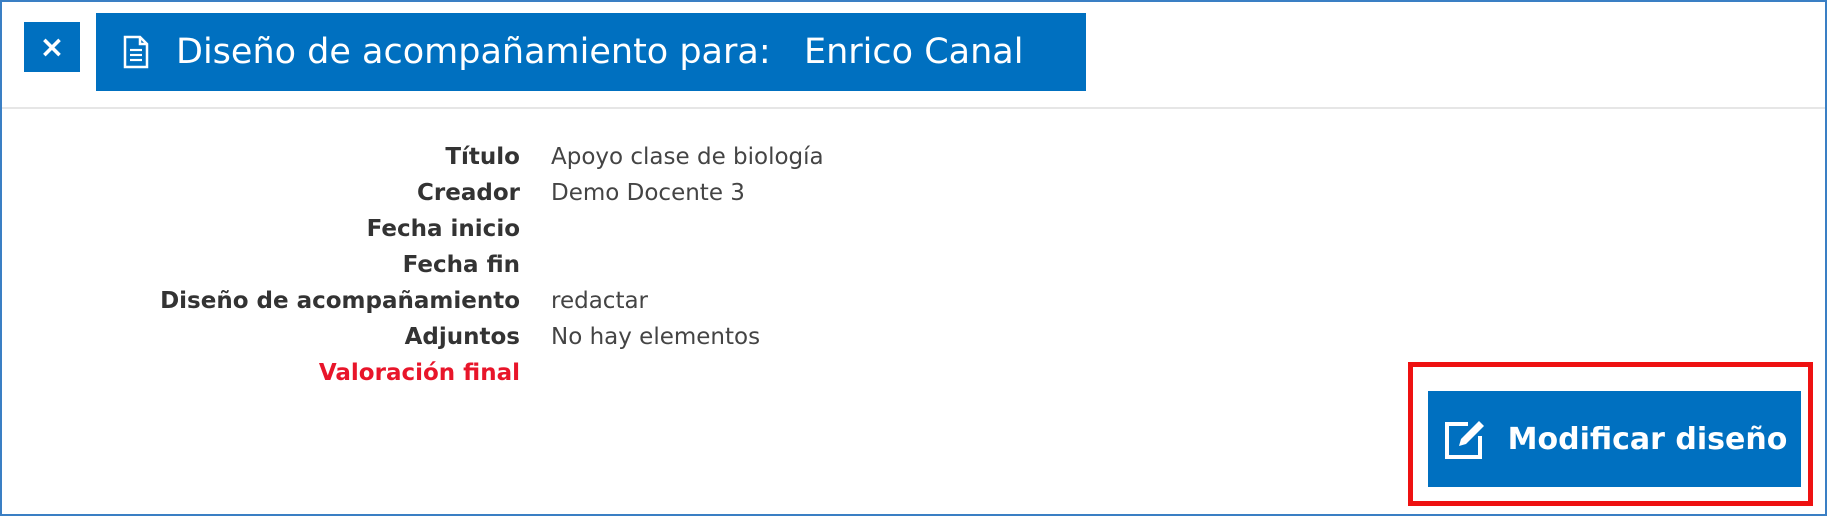 The image size is (1827, 516). What do you see at coordinates (461, 265) in the screenshot?
I see `detail-label: Fecha fin` at bounding box center [461, 265].